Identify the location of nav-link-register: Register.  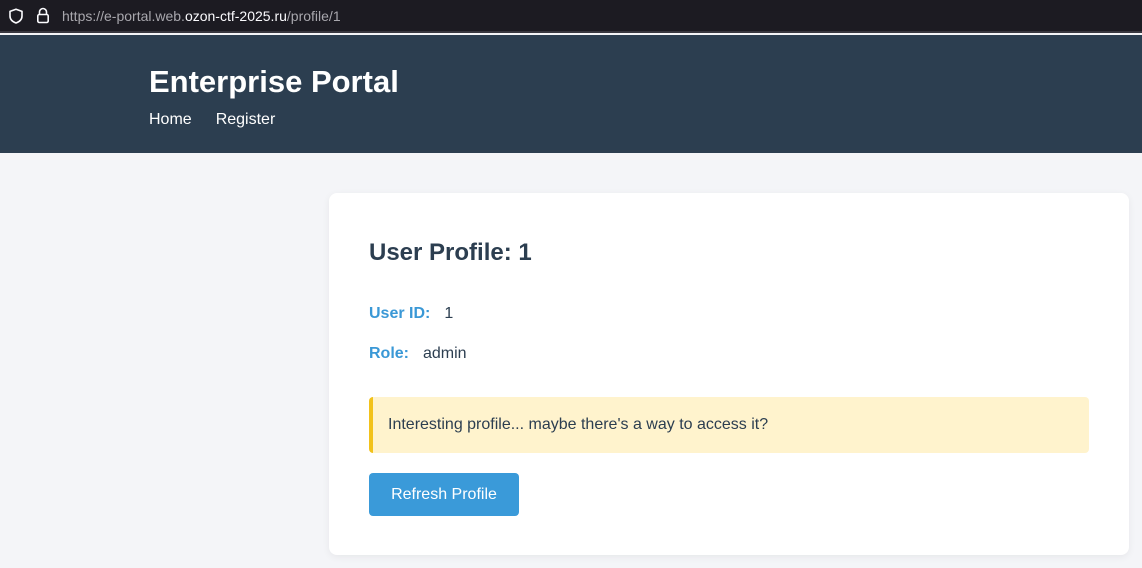
(246, 120).